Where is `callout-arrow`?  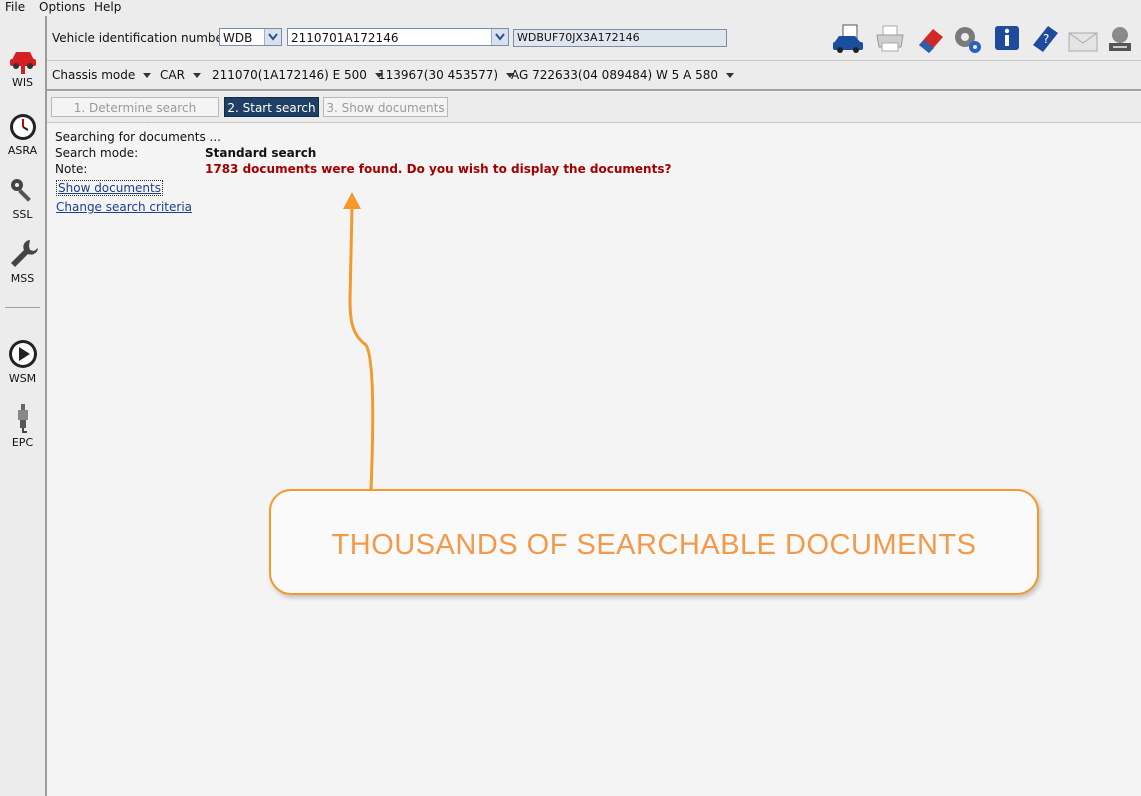 callout-arrow is located at coordinates (359, 341).